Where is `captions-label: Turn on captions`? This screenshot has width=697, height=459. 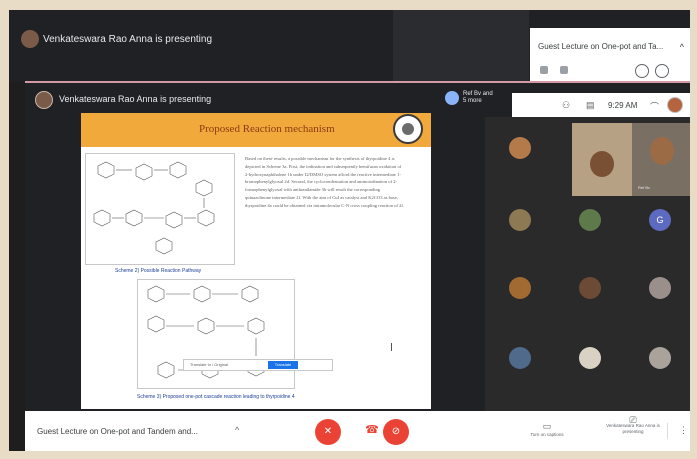 captions-label: Turn on captions is located at coordinates (547, 434).